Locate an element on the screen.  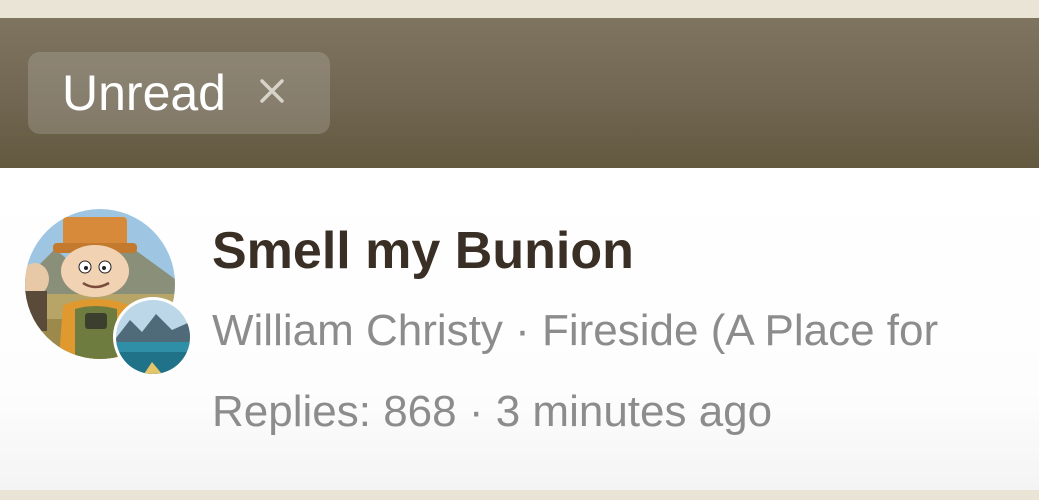
topic-author-category: William Christy · Fireside (A Place for is located at coordinates (625, 331).